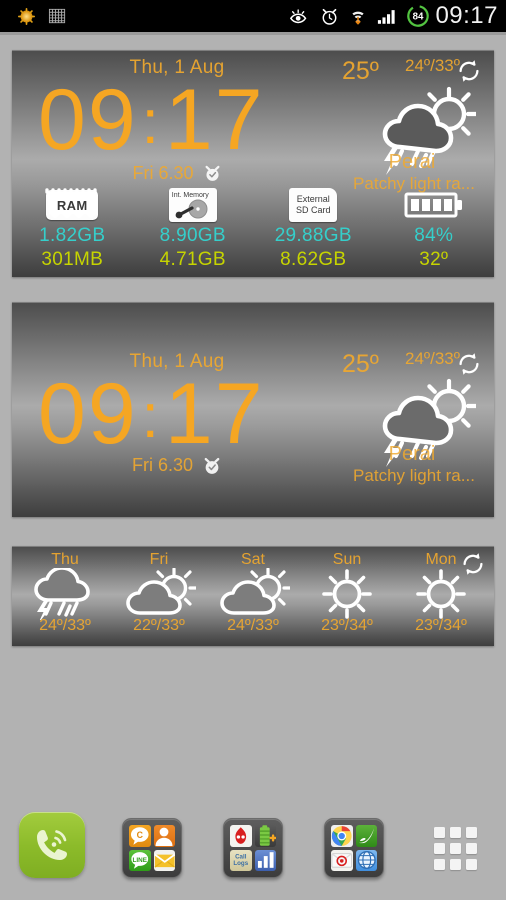 The width and height of the screenshot is (506, 900). I want to click on brightness-sun-icon, so click(26, 16).